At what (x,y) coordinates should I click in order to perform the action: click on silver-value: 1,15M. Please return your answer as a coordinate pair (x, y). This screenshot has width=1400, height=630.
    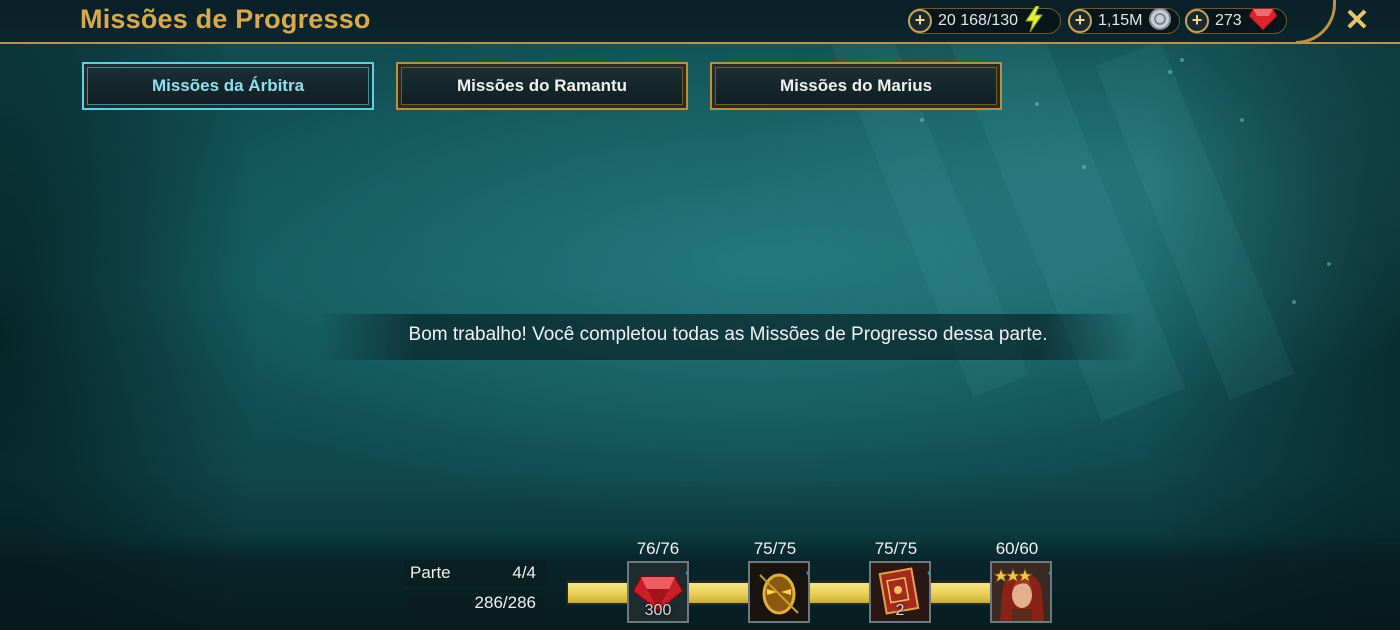
    Looking at the image, I should click on (1120, 20).